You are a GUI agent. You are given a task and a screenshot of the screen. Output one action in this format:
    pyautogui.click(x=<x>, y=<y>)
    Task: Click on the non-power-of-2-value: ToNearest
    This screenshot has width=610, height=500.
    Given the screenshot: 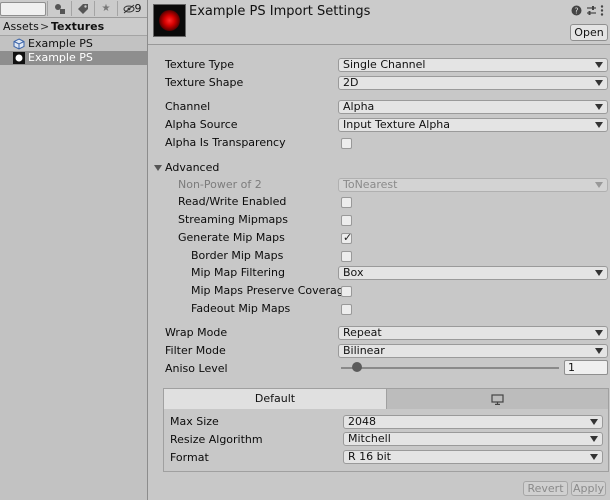 What is the action you would take?
    pyautogui.click(x=370, y=184)
    